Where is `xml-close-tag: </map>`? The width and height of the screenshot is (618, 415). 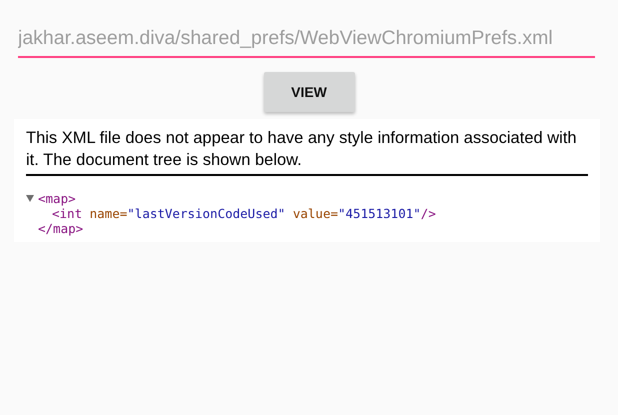 xml-close-tag: </map> is located at coordinates (307, 228).